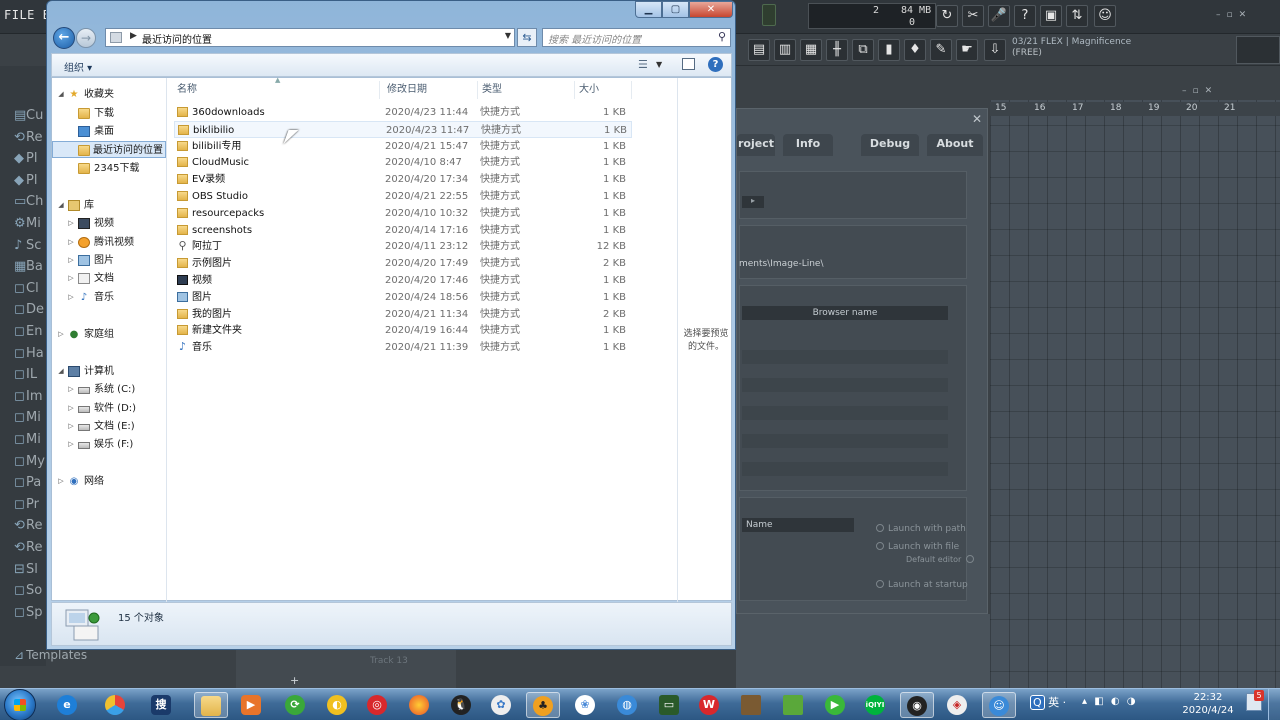 Image resolution: width=1280 pixels, height=720 pixels. Describe the element at coordinates (109, 371) in the screenshot. I see `nav-computer: ◢ 计算机` at that location.